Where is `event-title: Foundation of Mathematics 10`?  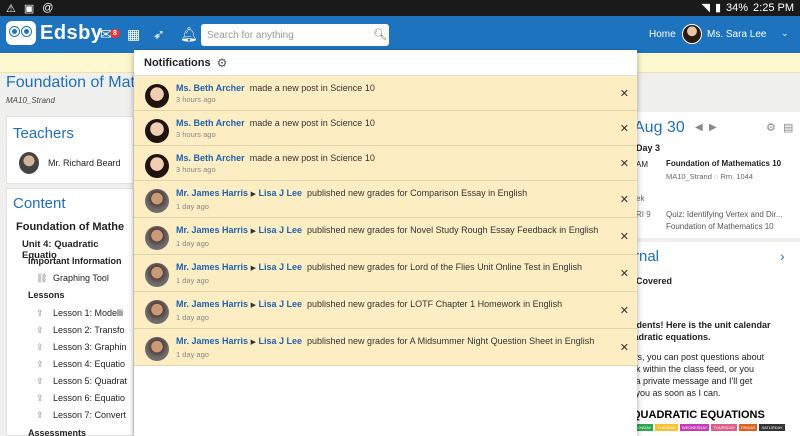 event-title: Foundation of Mathematics 10 is located at coordinates (723, 163).